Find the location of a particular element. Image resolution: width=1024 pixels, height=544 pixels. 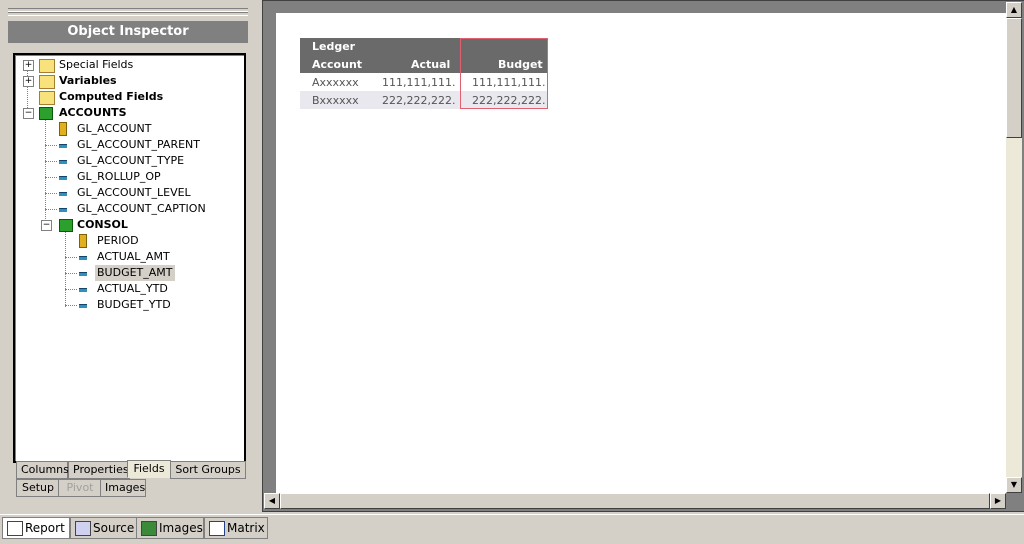

horizontal-scroll-thumb is located at coordinates (635, 501).